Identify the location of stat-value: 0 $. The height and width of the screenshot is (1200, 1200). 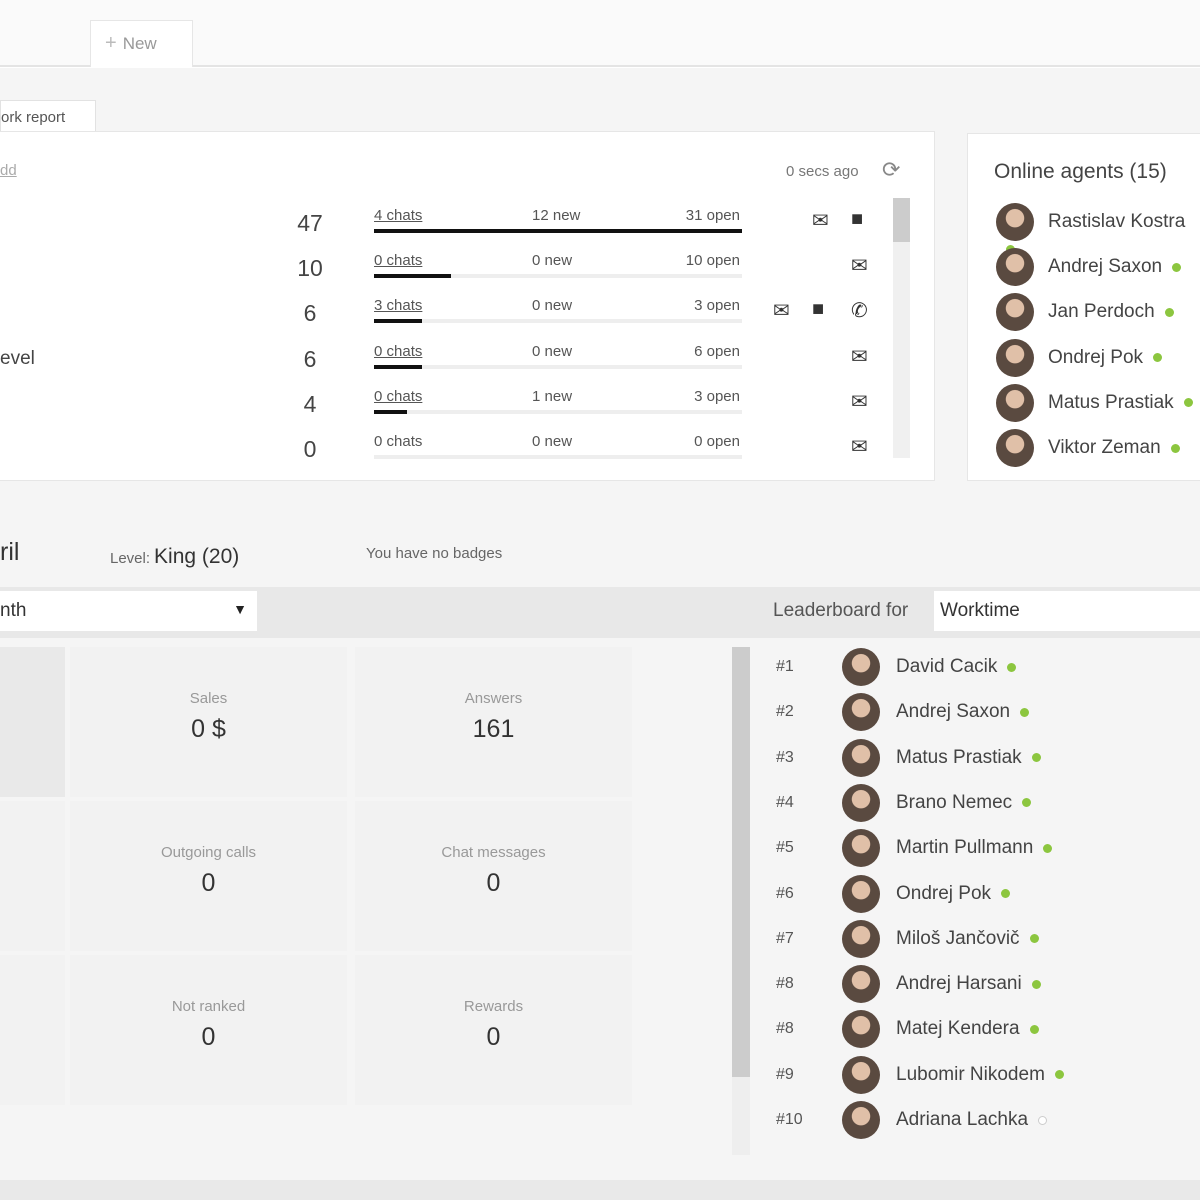
(208, 729).